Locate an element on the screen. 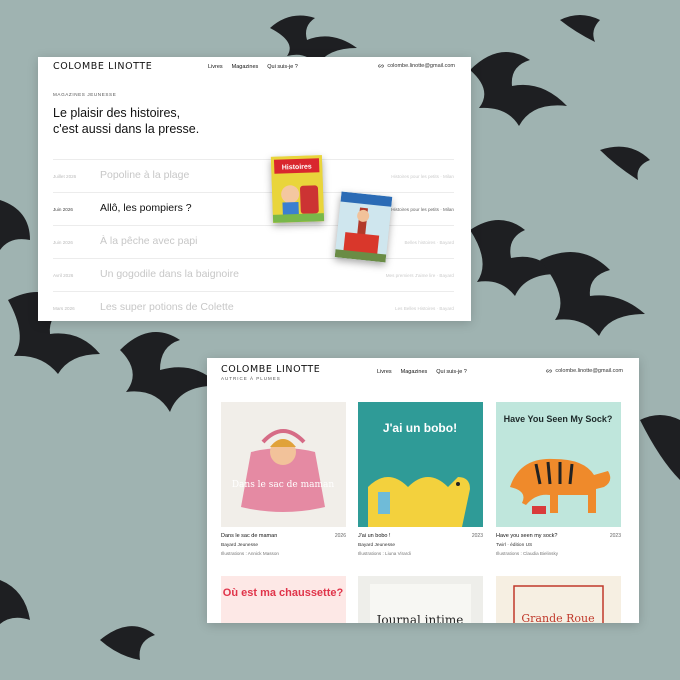  book-cover-title: Have You Seen My Sock? is located at coordinates (558, 419).